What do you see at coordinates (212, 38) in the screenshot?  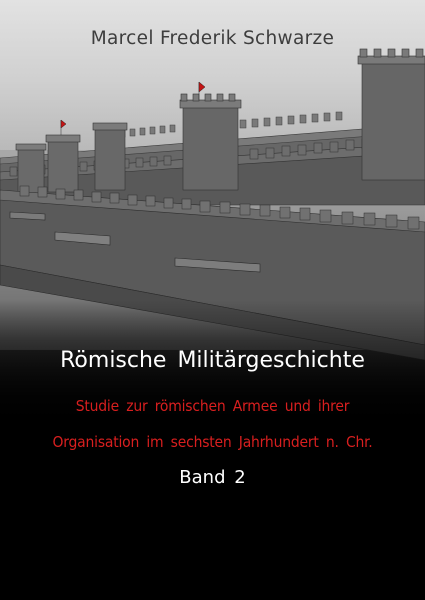 I see `author-name: Marcel Frederik Schwarze` at bounding box center [212, 38].